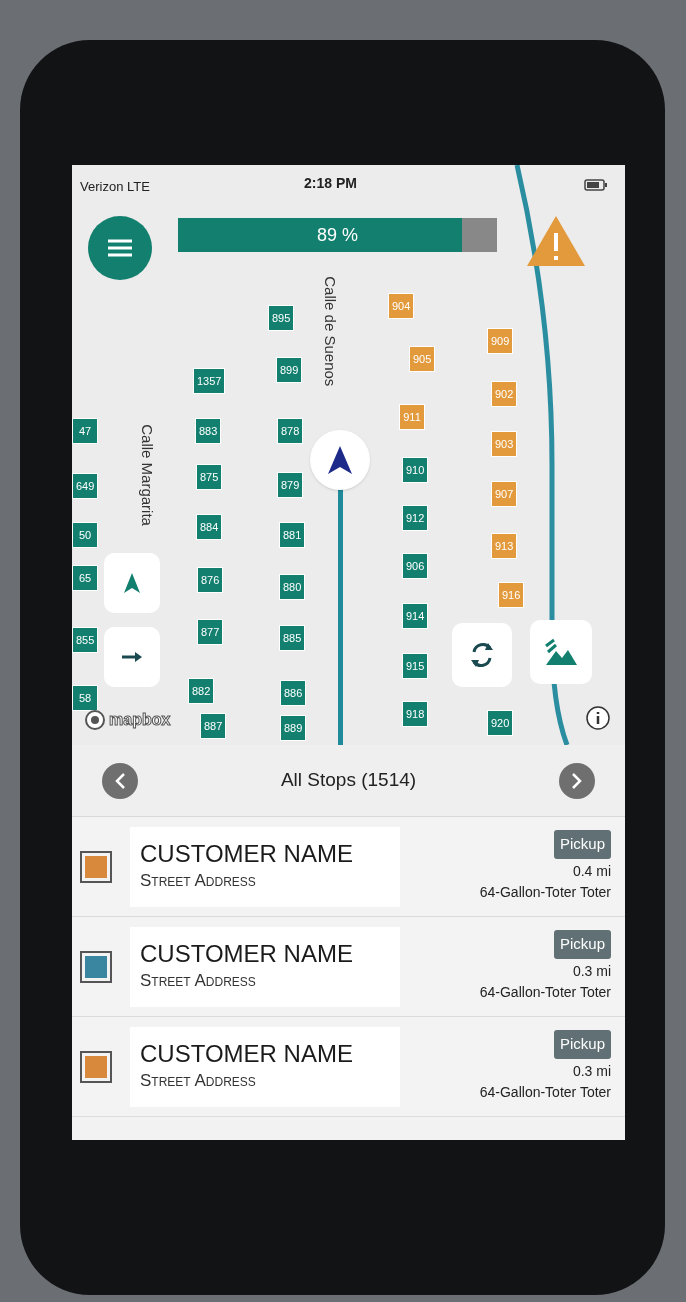 This screenshot has height=1302, width=686. Describe the element at coordinates (591, 871) in the screenshot. I see `distance-text: 0.4 mi` at that location.